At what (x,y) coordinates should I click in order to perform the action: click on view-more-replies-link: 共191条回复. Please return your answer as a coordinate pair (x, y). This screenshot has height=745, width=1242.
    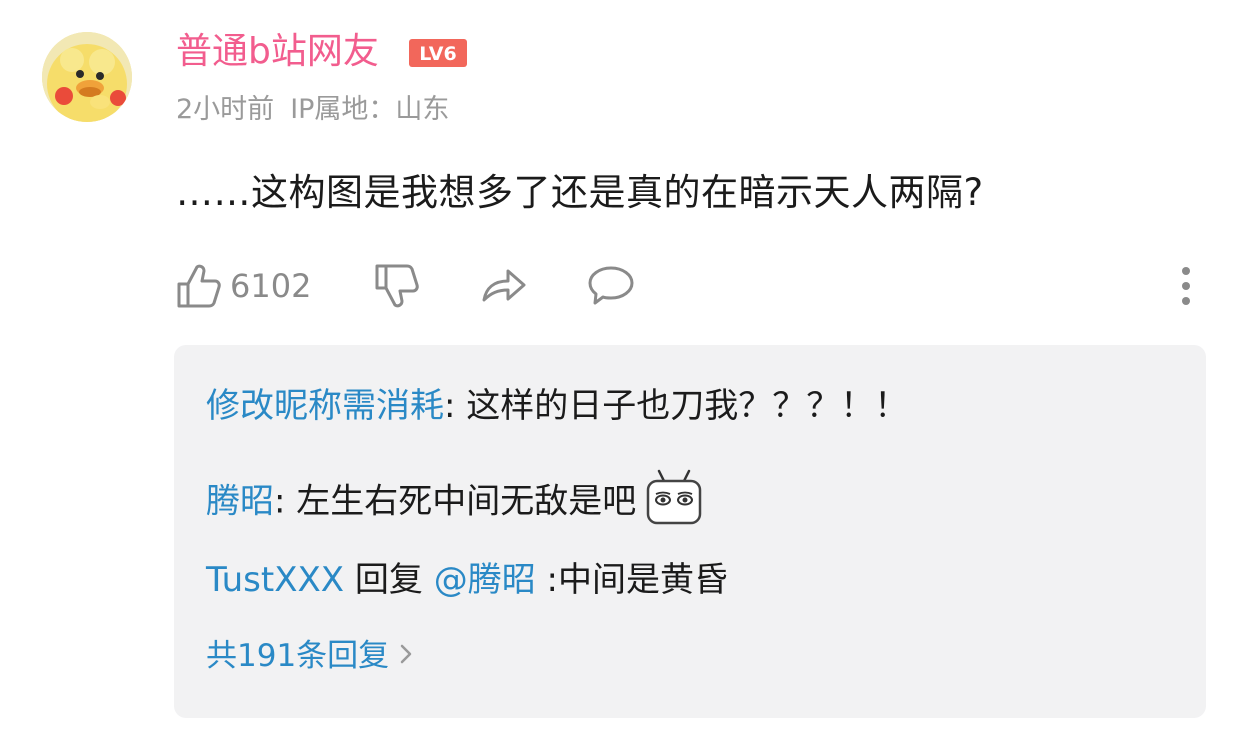
    Looking at the image, I should click on (309, 657).